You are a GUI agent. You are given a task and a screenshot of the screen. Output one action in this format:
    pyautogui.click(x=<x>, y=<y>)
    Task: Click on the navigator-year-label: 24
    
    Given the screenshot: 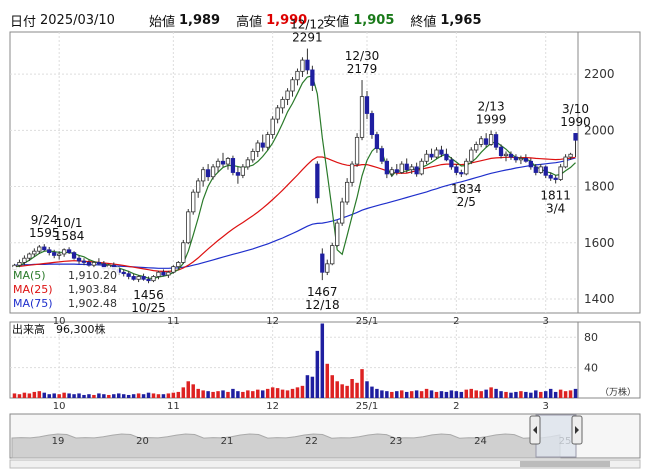 What is the action you would take?
    pyautogui.click(x=480, y=441)
    